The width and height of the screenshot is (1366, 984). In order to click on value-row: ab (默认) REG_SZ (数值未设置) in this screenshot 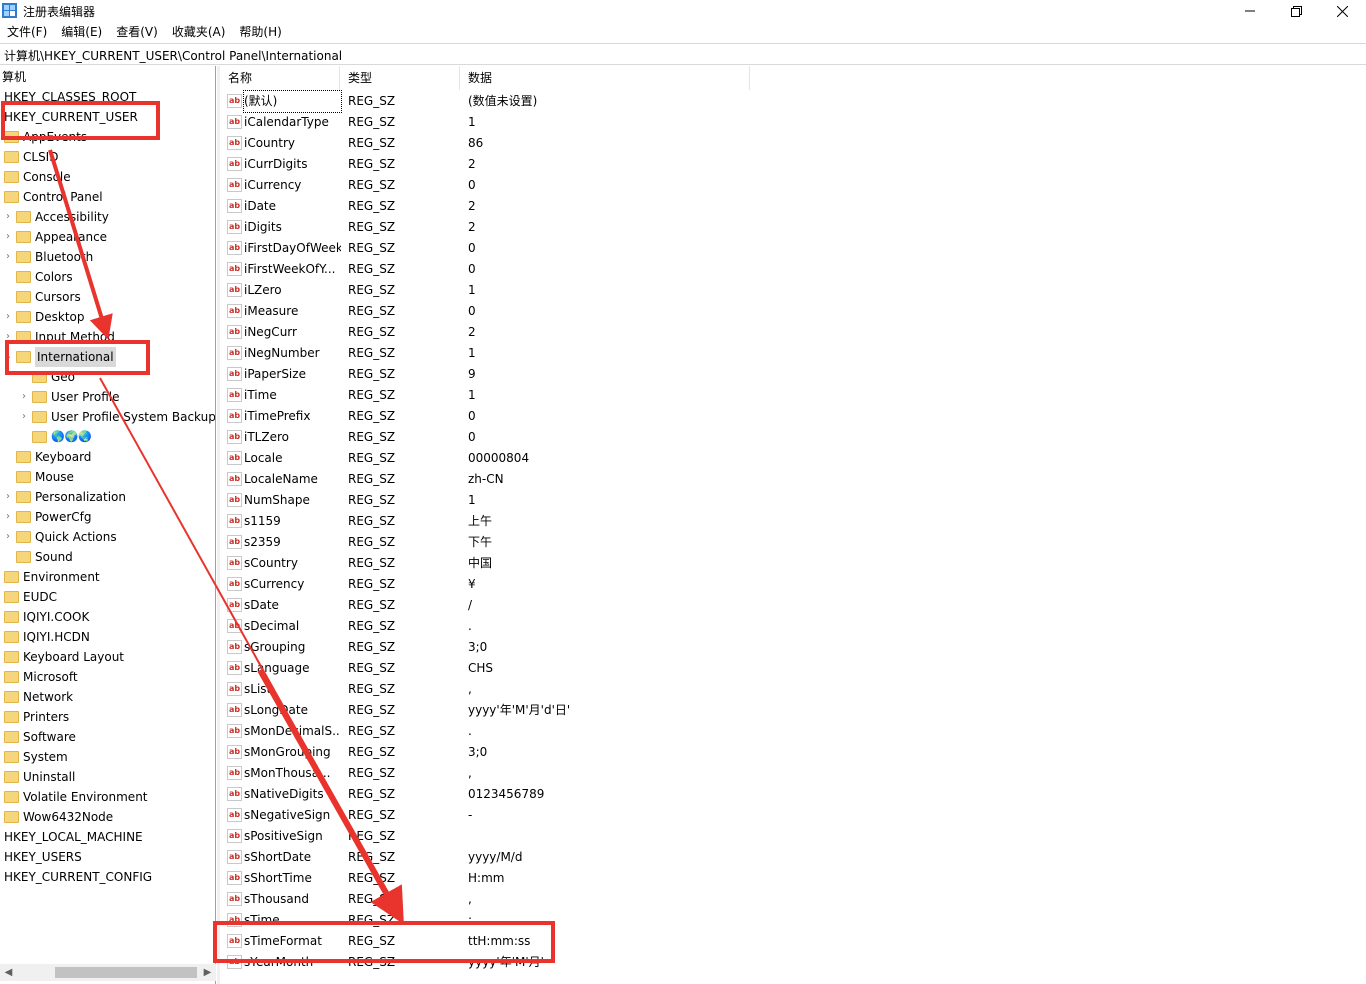, I will do `click(793, 101)`.